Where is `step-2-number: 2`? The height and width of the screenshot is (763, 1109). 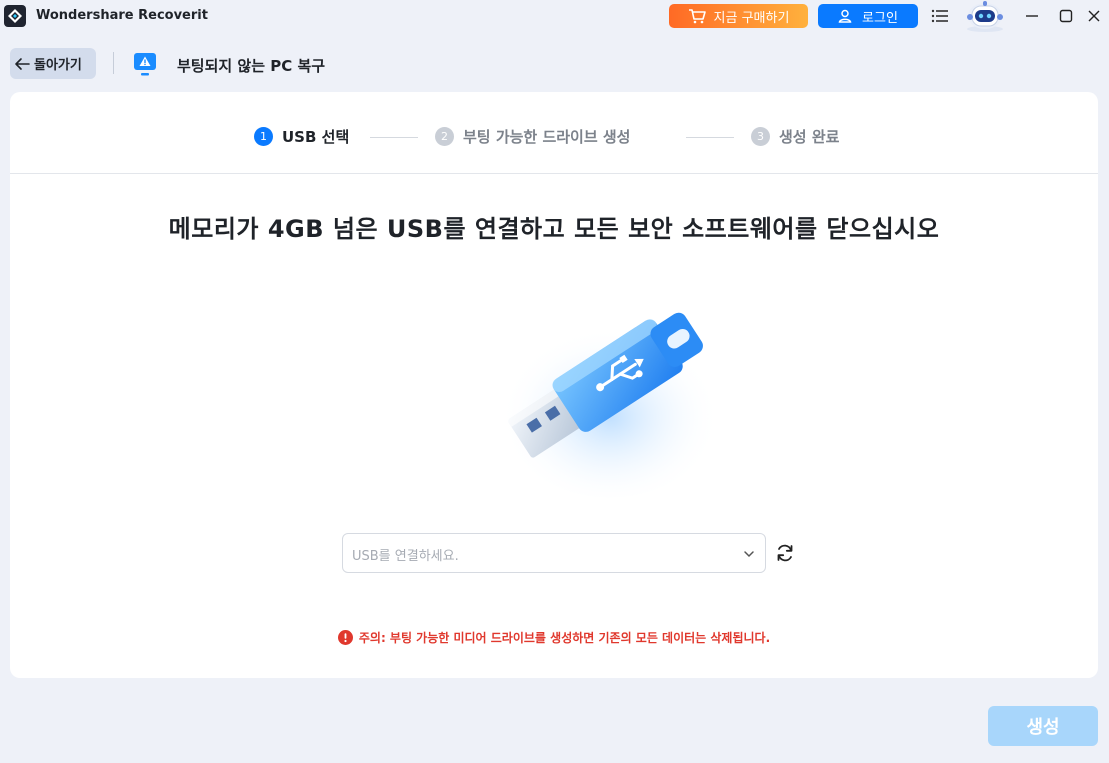 step-2-number: 2 is located at coordinates (444, 136).